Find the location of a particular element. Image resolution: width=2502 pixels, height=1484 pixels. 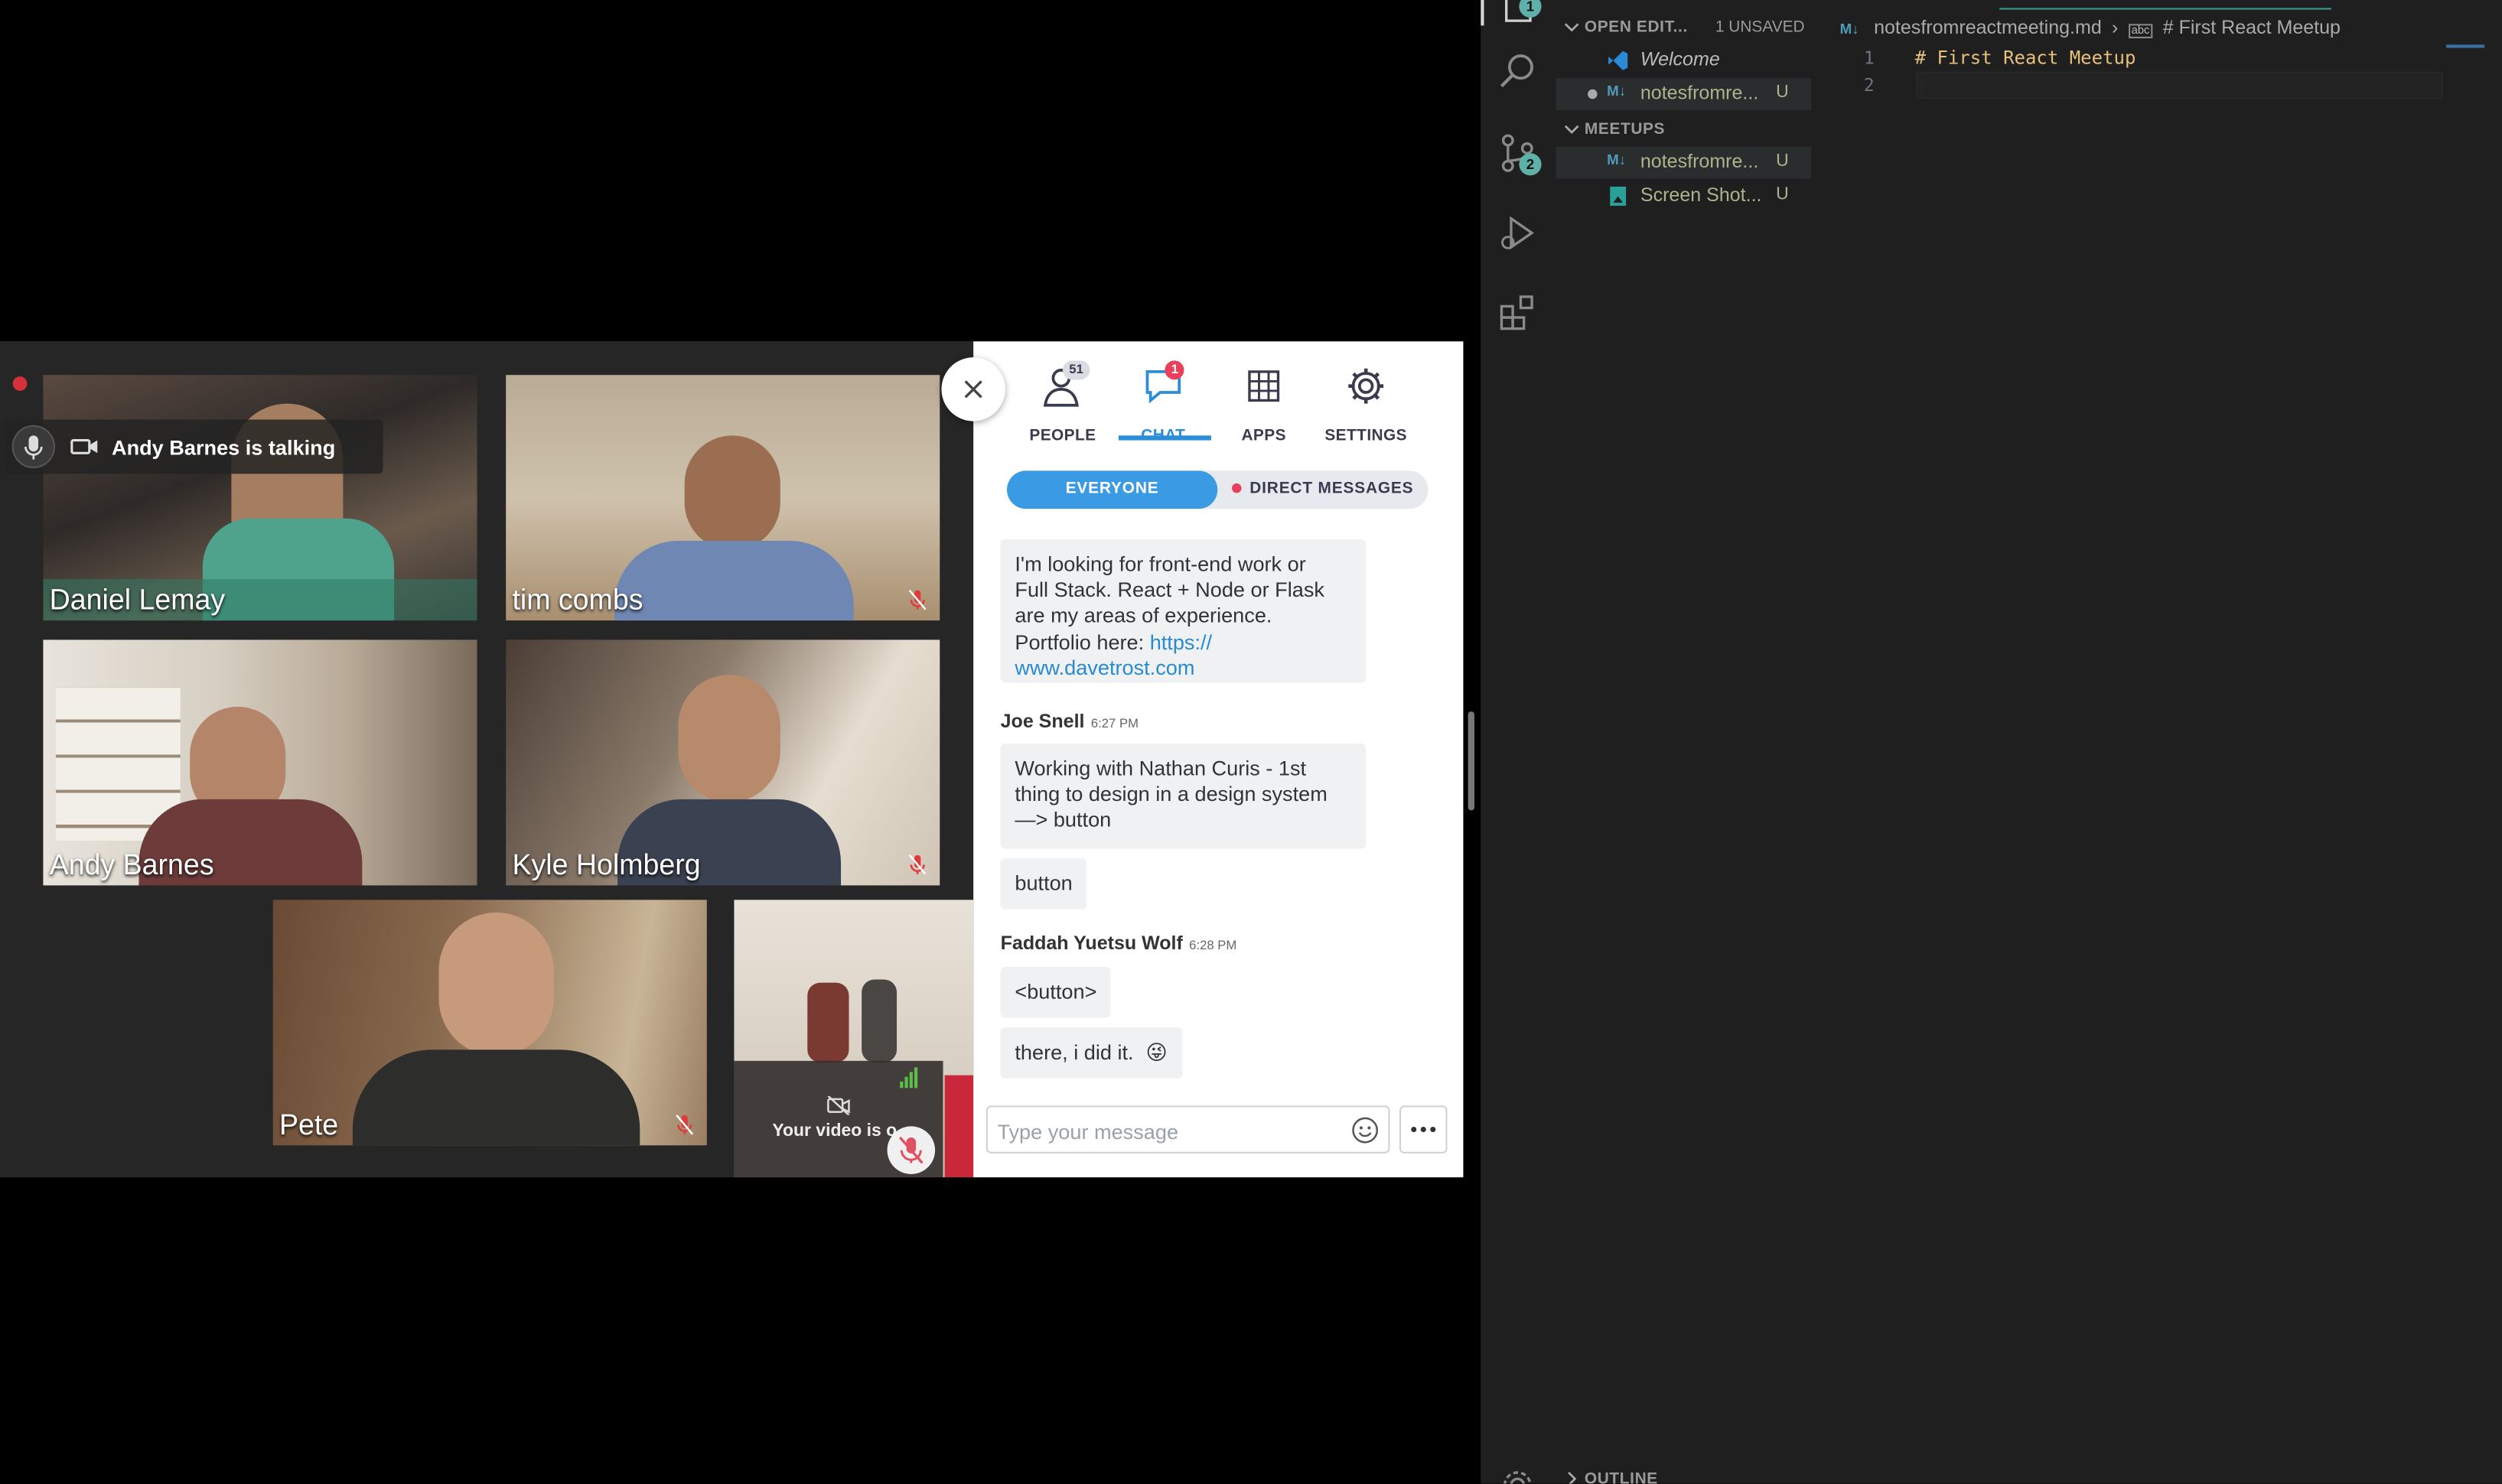

participant-tile: Kyle Holmberg is located at coordinates (723, 762).